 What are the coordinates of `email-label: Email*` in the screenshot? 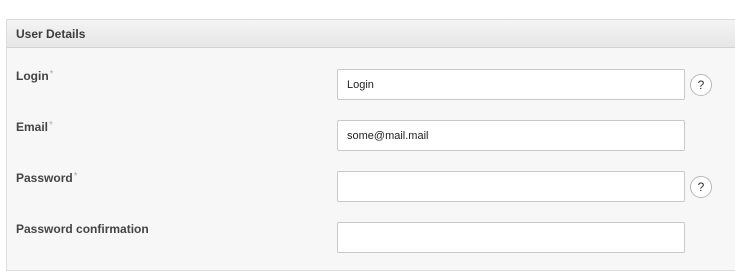 It's located at (34, 127).